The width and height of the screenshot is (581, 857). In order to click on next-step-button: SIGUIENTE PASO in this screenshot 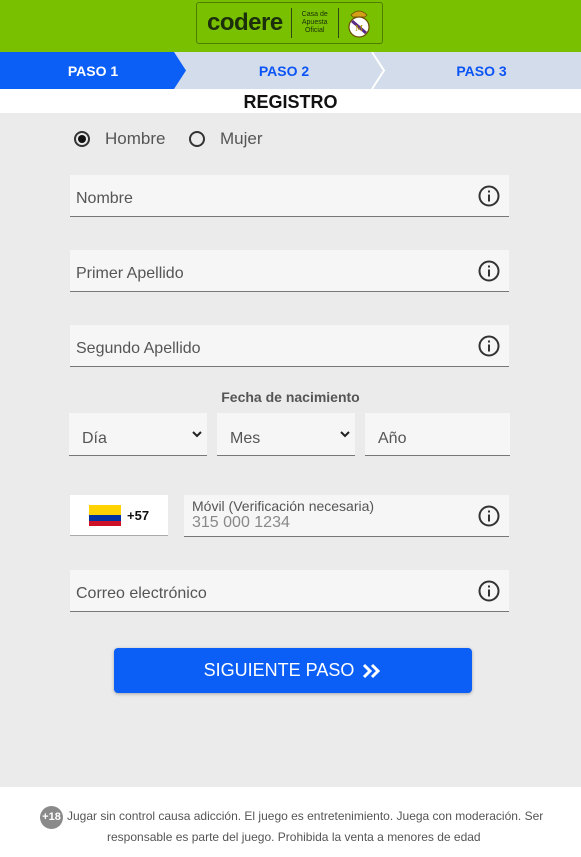, I will do `click(293, 670)`.